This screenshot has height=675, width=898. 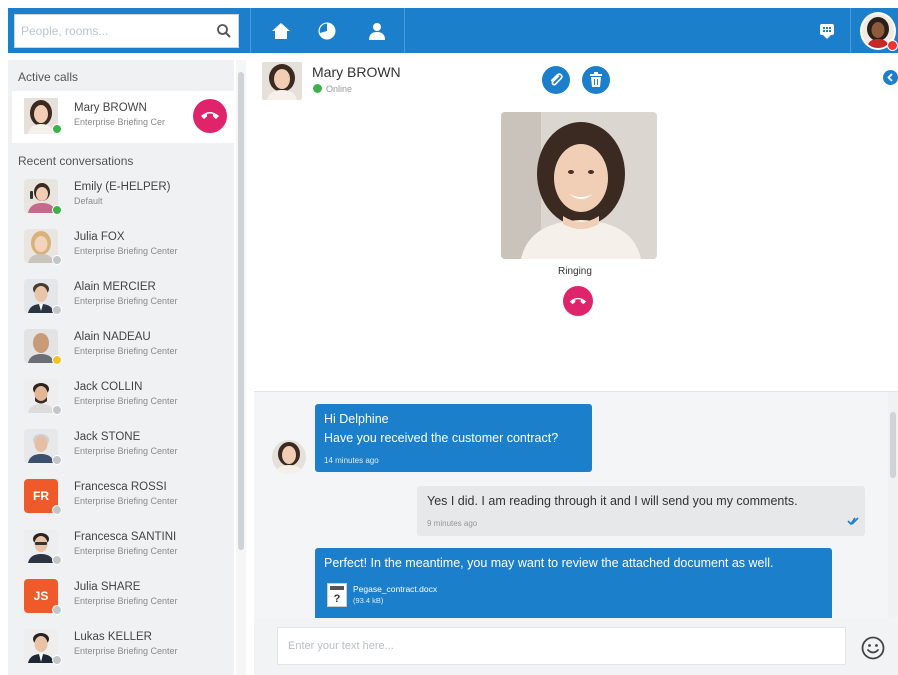 What do you see at coordinates (441, 438) in the screenshot?
I see `message-text: Have you received the customer contract?` at bounding box center [441, 438].